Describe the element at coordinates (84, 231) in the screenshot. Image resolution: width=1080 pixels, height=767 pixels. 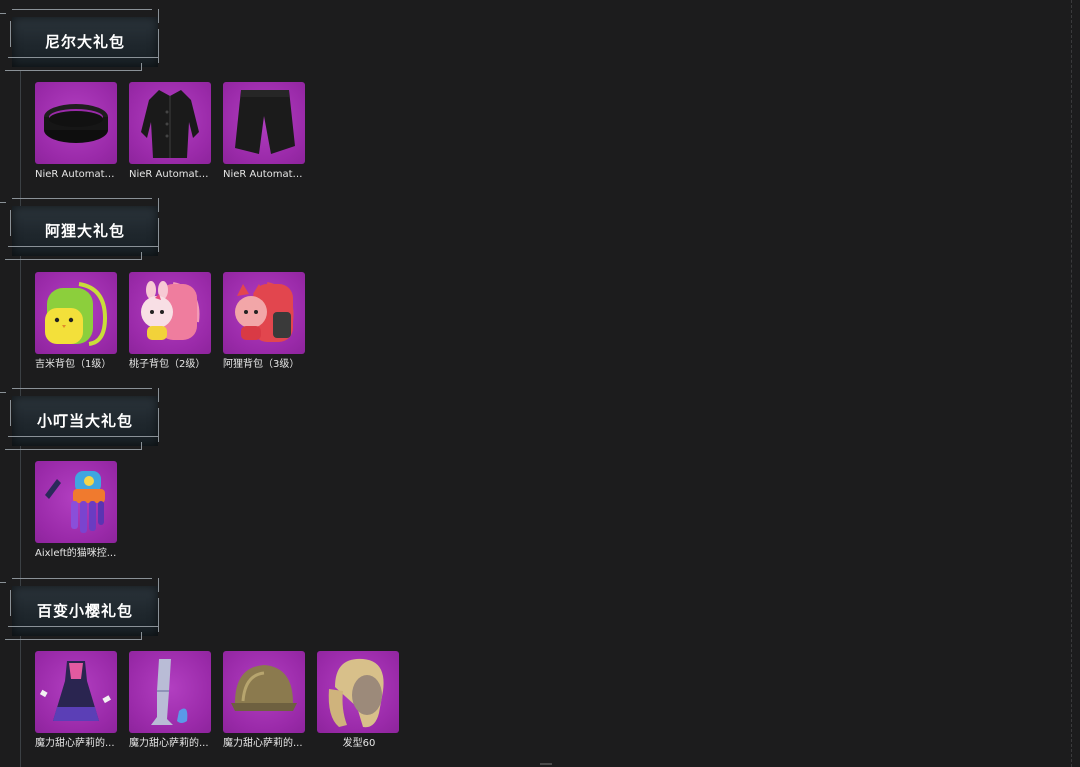
I see `section-title: 阿狸大礼包` at that location.